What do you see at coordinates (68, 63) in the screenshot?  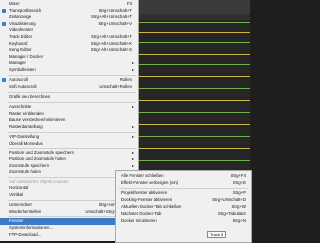 I see `menu-item-manager: Manager ▸` at bounding box center [68, 63].